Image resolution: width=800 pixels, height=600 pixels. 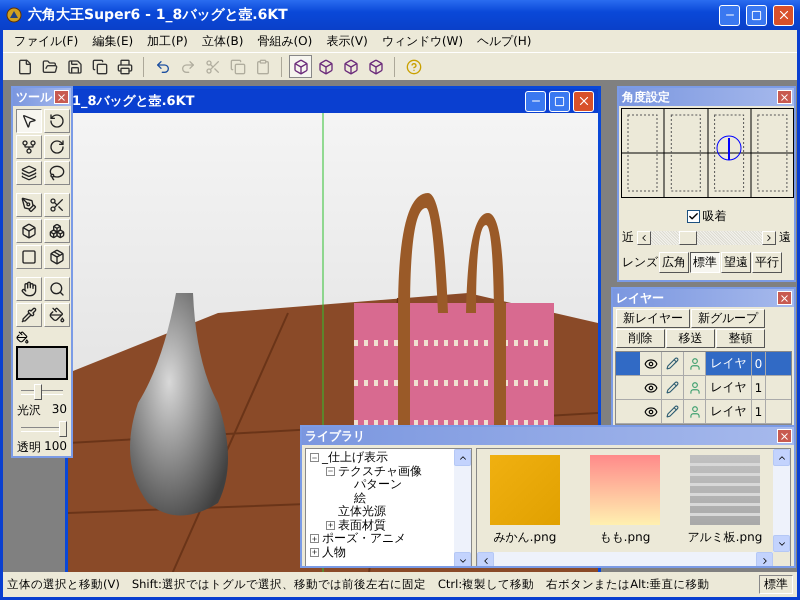 I want to click on status-text: 立体の選択と移動(V), so click(x=63, y=584).